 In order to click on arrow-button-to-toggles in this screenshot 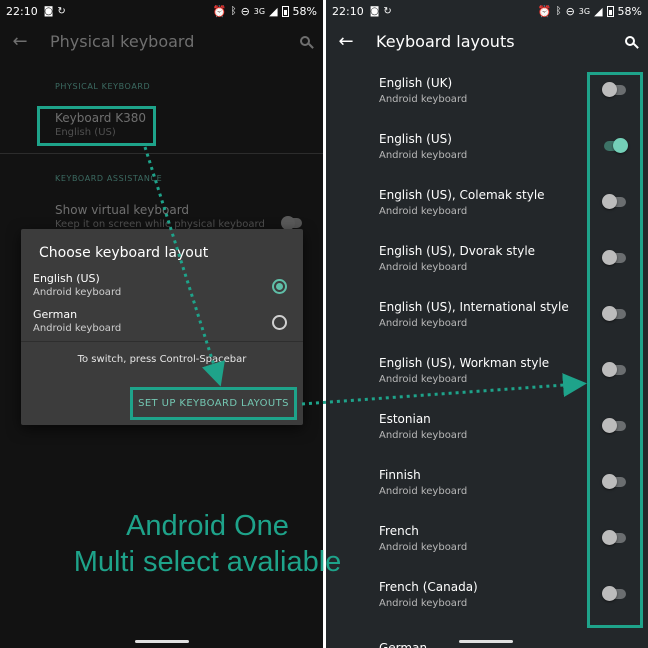, I will do `click(444, 389)`.